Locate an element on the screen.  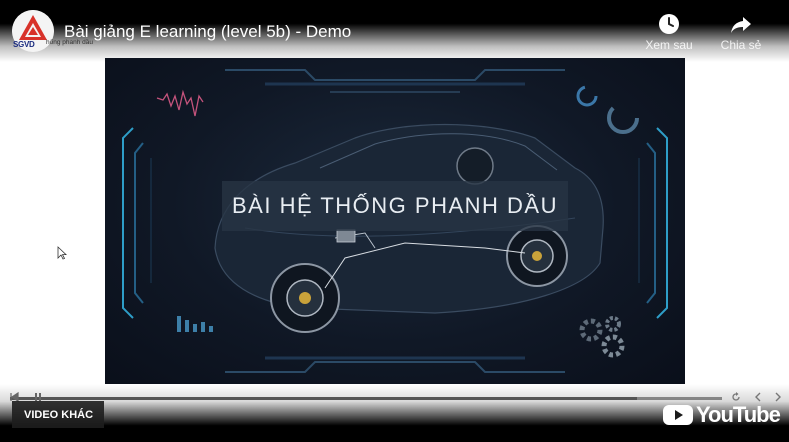
share-button: Chia sẻ is located at coordinates (741, 32).